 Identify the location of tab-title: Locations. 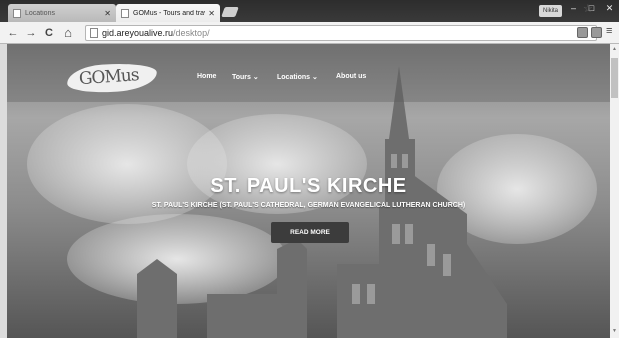
(40, 13).